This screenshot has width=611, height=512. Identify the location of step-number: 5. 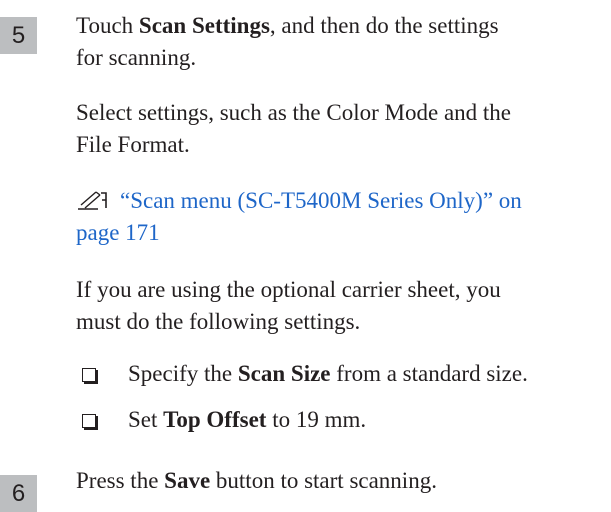
(18, 35).